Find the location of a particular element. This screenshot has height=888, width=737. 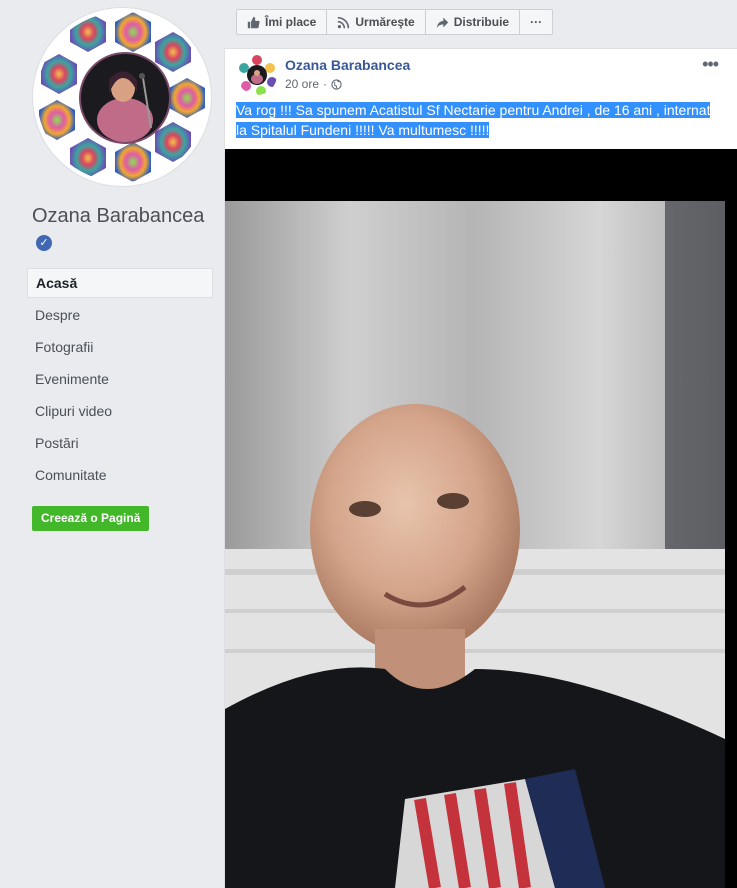

profile-picture is located at coordinates (122, 97).